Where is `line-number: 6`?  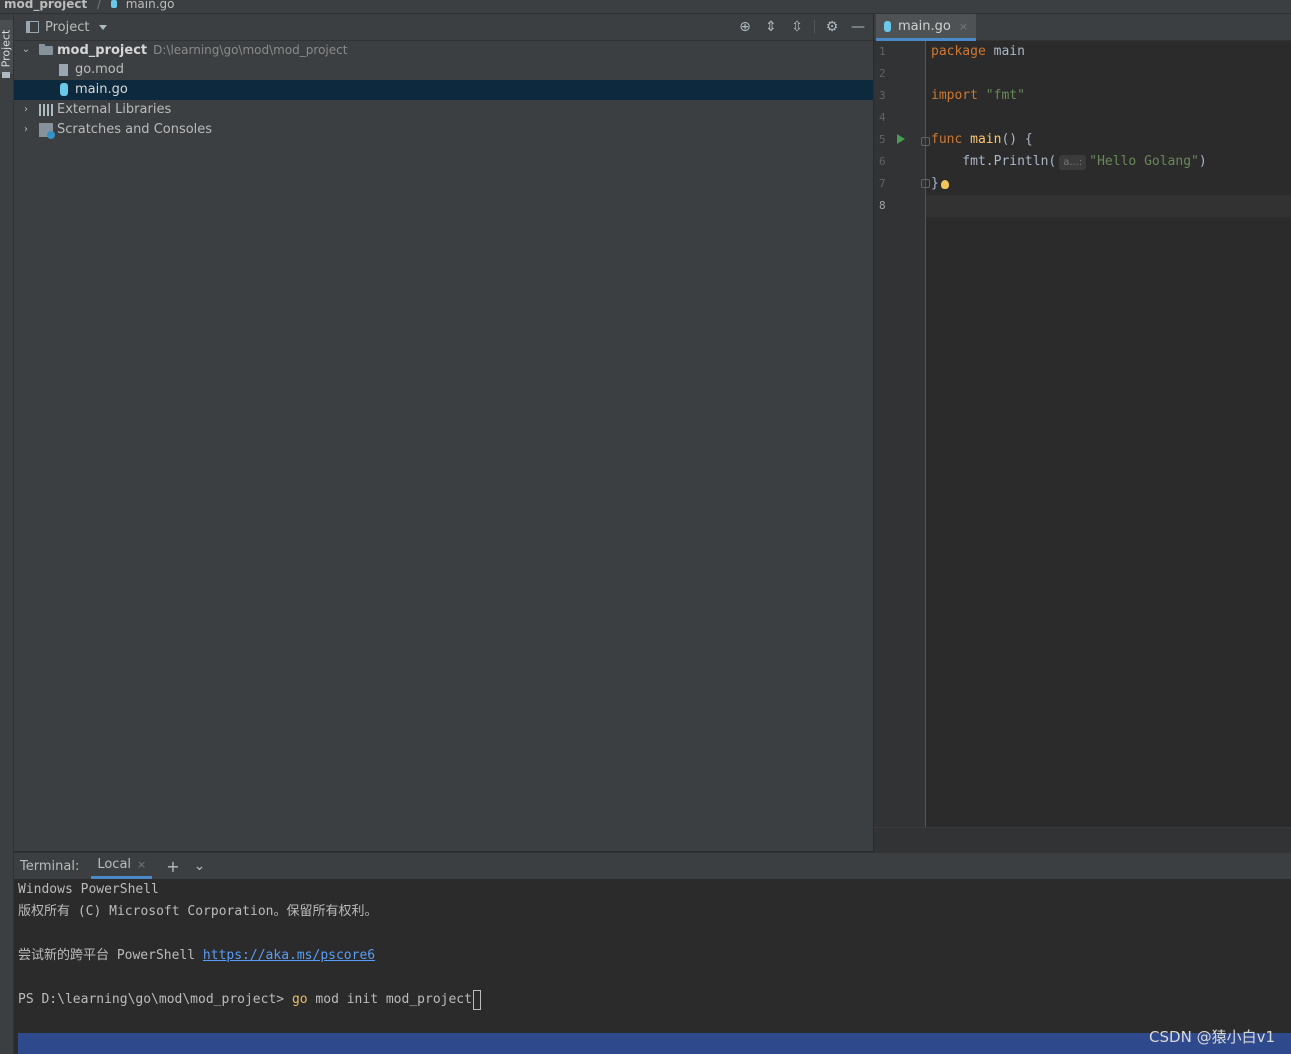 line-number: 6 is located at coordinates (882, 161).